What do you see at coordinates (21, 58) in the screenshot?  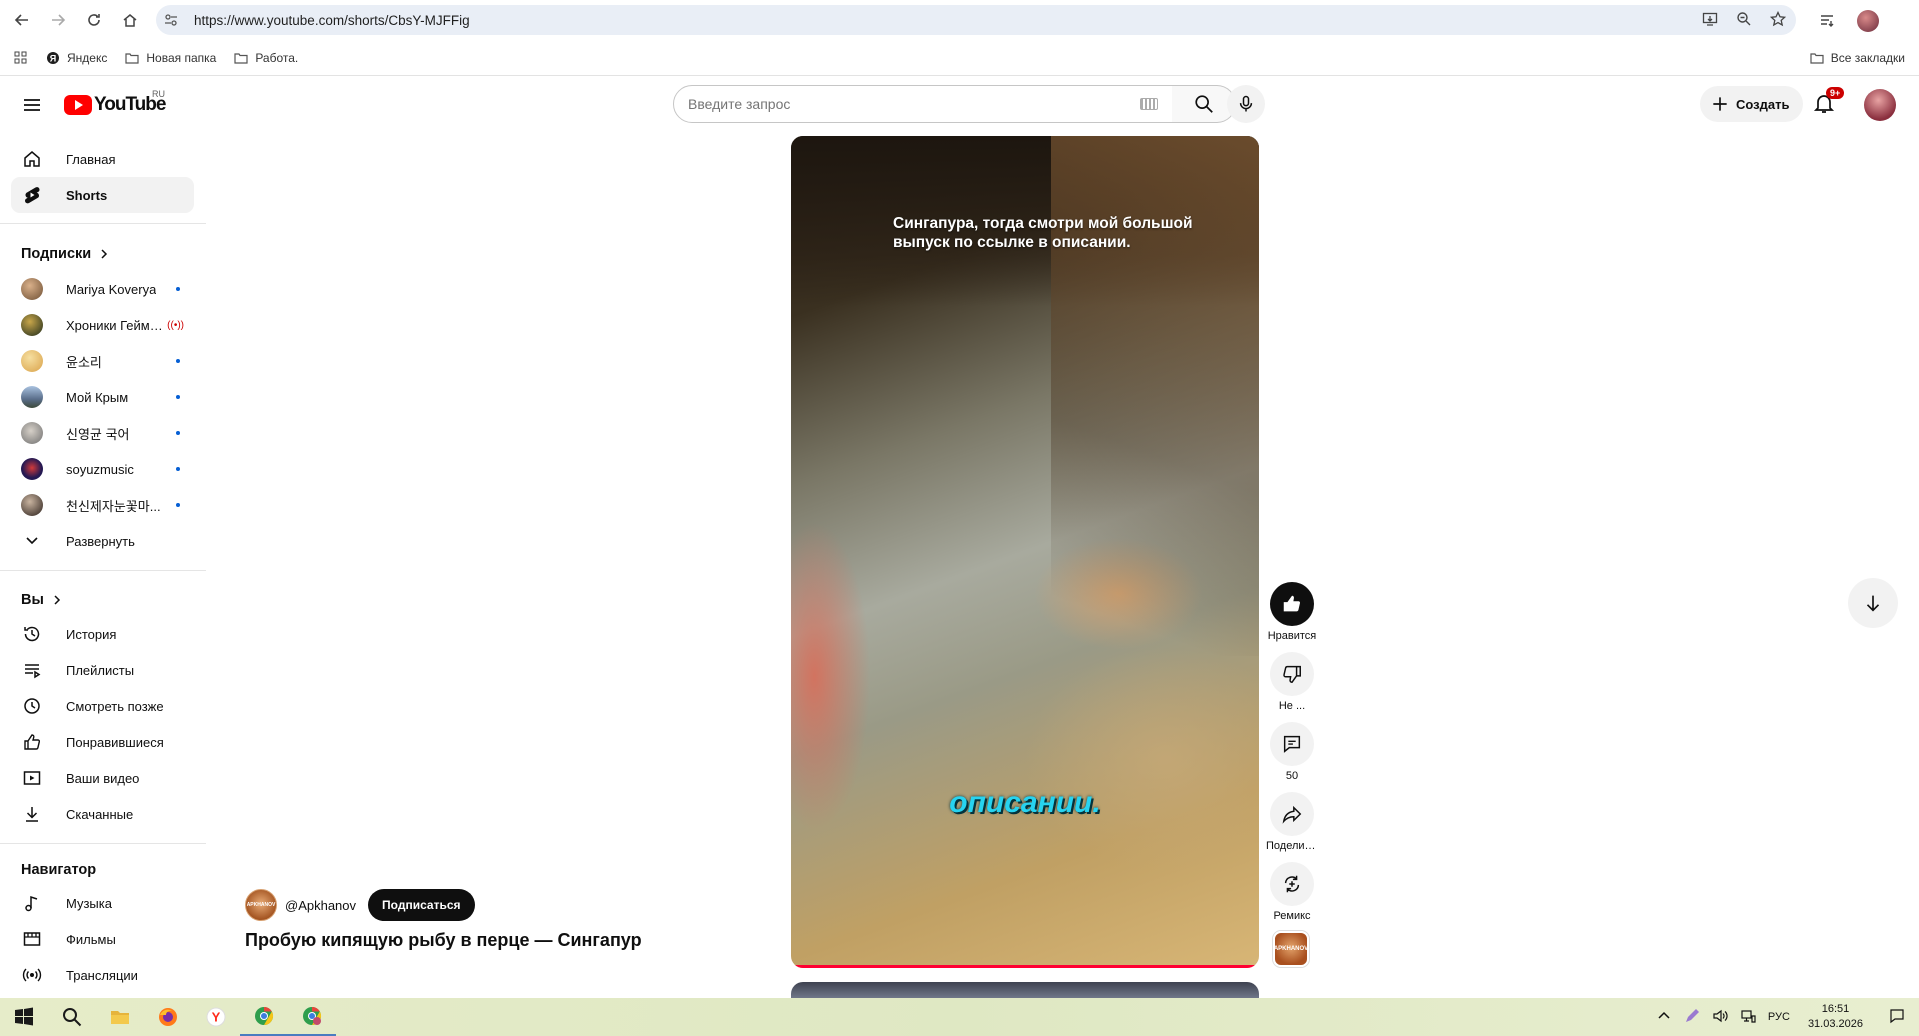 I see `apps-grid-icon` at bounding box center [21, 58].